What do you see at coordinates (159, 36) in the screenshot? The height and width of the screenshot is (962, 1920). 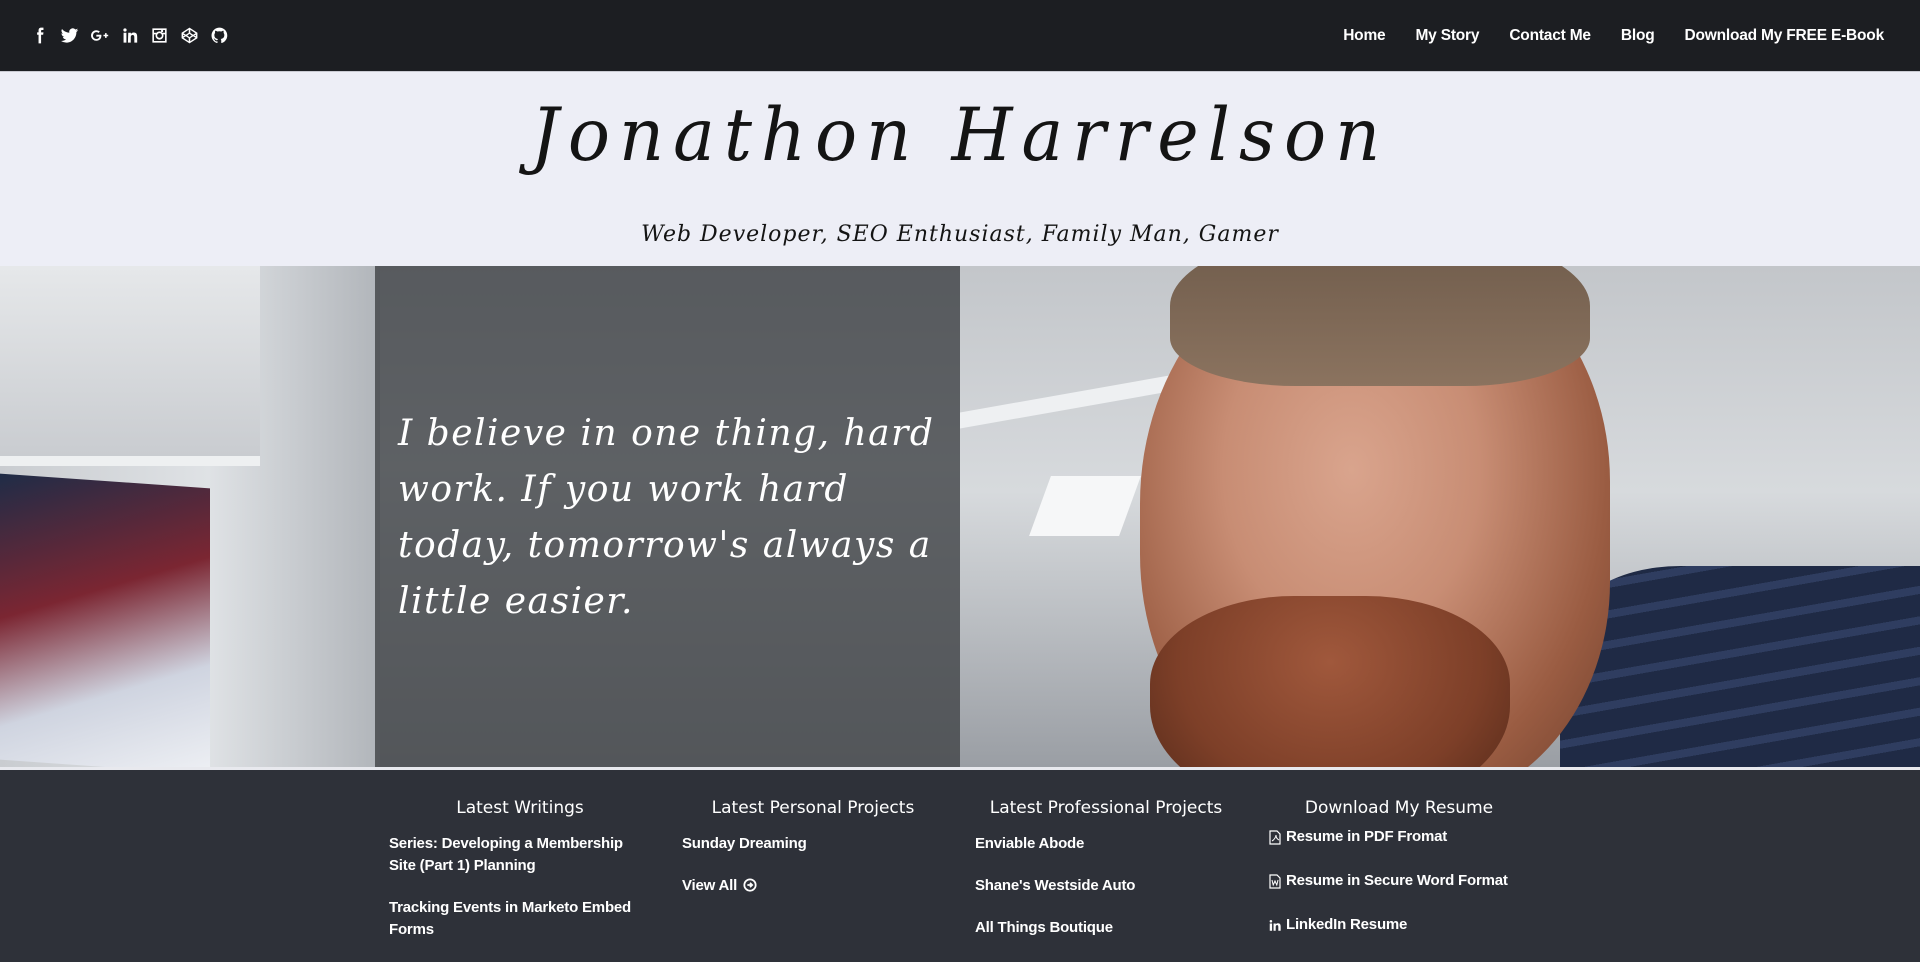 I see `instagram-icon` at bounding box center [159, 36].